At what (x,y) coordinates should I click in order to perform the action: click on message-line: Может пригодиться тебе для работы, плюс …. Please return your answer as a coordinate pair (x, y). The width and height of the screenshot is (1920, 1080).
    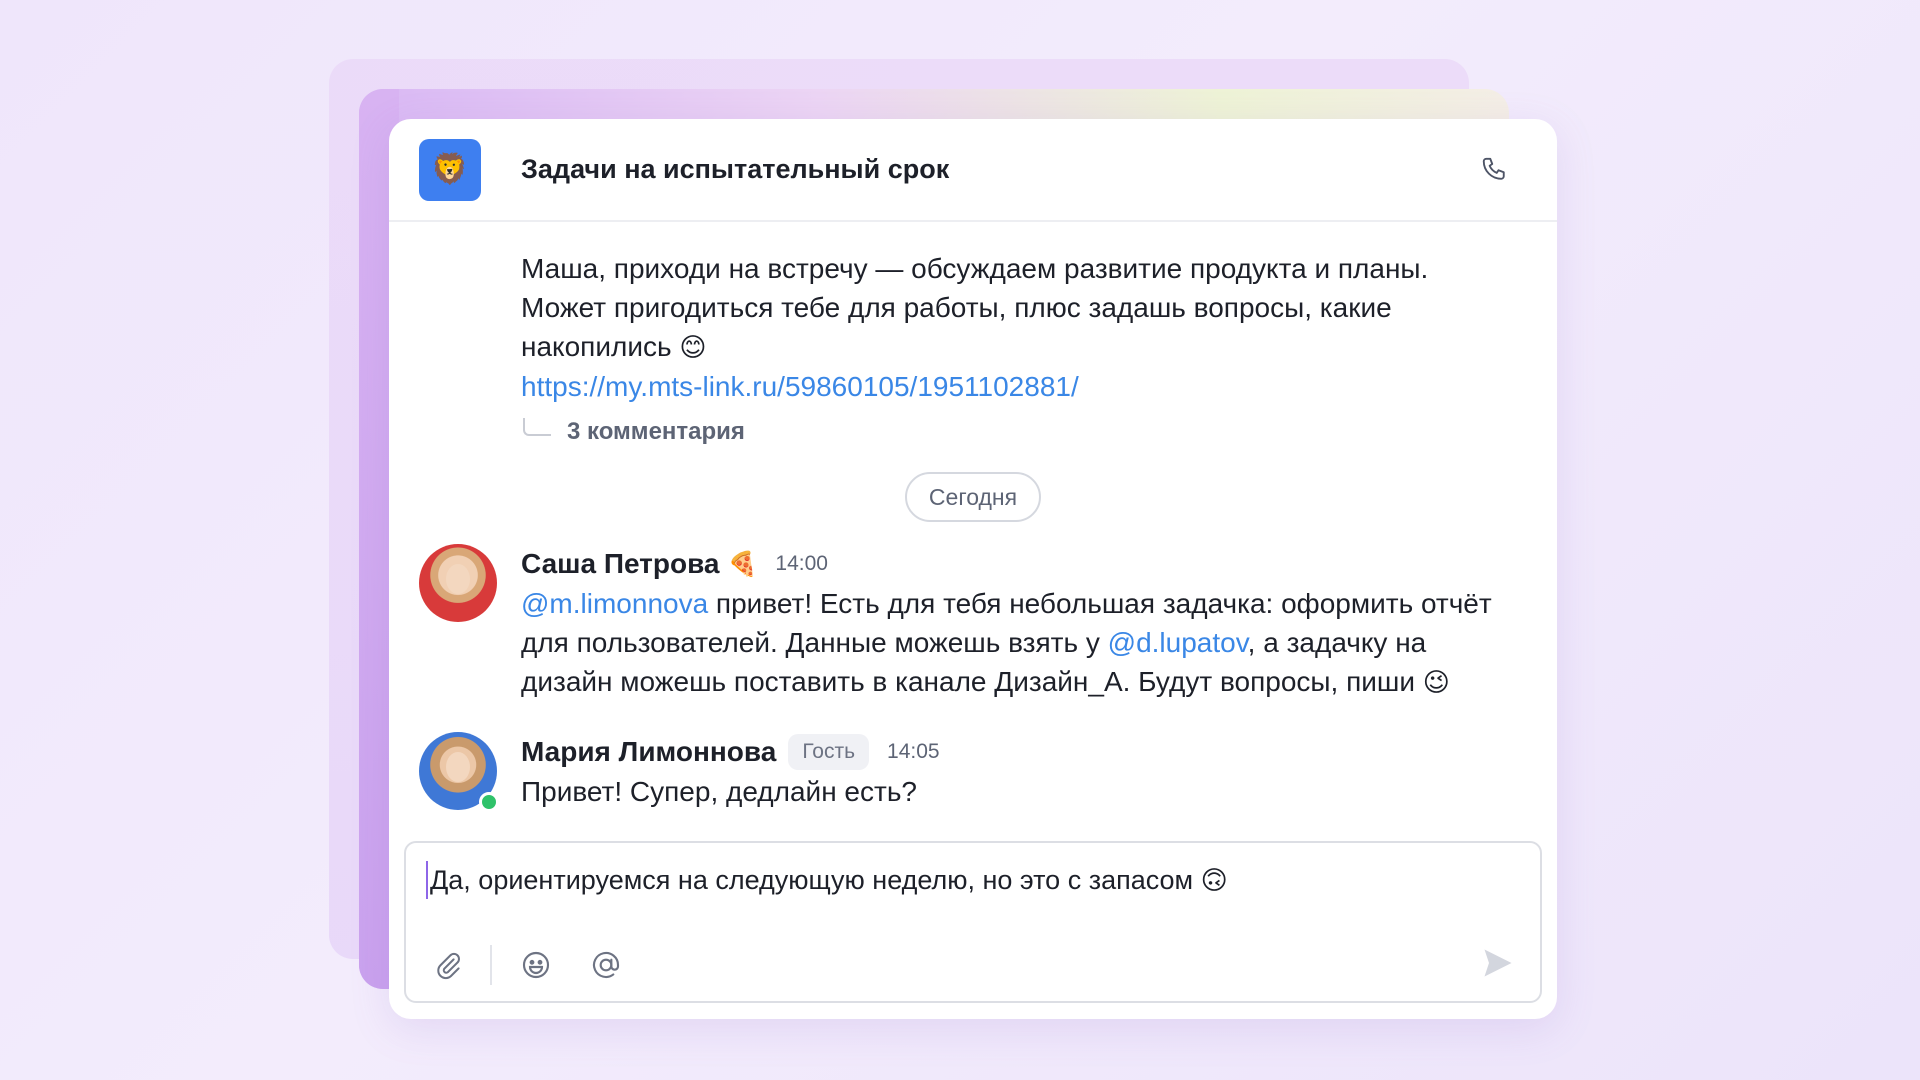
    Looking at the image, I should click on (956, 307).